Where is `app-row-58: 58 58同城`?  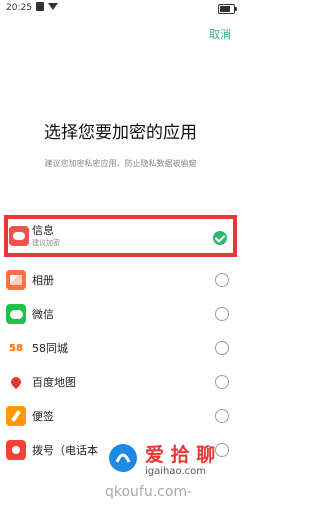 app-row-58: 58 58同城 is located at coordinates (120, 348).